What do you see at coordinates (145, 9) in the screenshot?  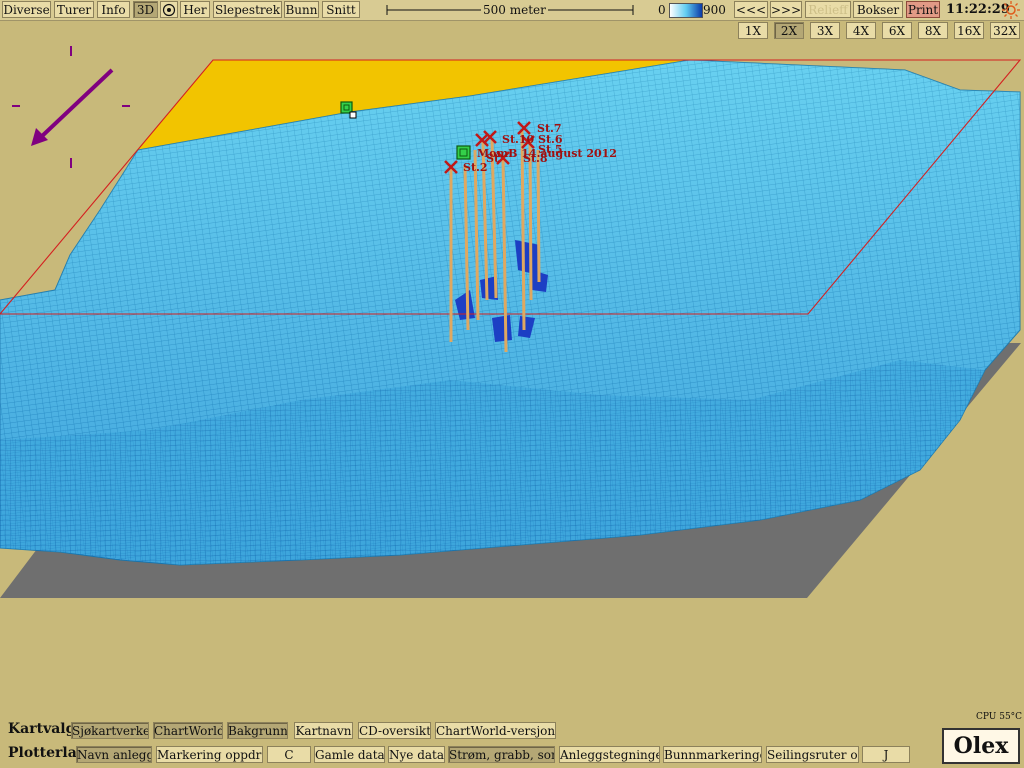 I see `3d-button: 3D` at bounding box center [145, 9].